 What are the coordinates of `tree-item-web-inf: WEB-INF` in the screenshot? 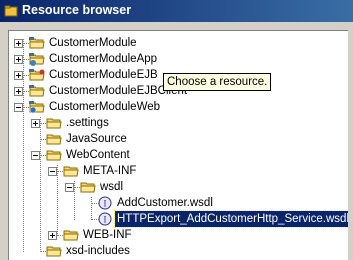 It's located at (178, 235).